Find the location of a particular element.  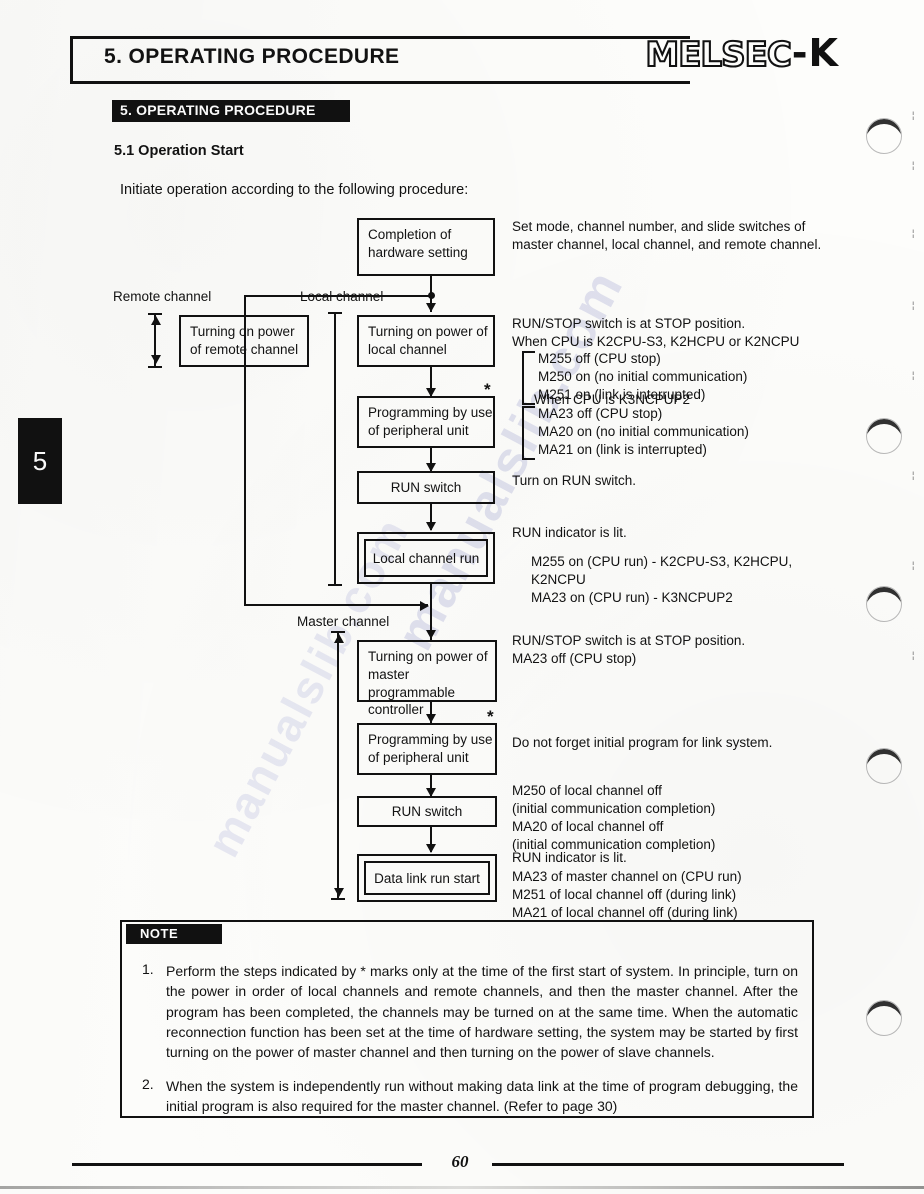

label-local-channel: Local channel is located at coordinates (342, 296).